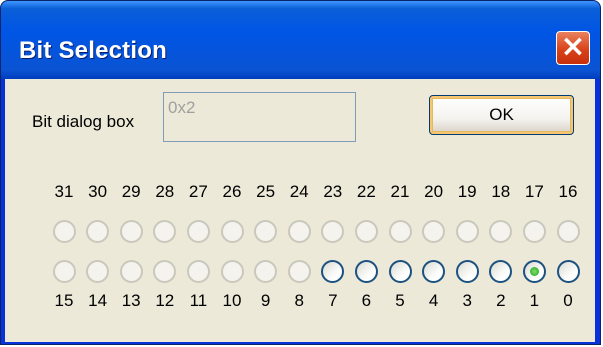 This screenshot has height=347, width=603. What do you see at coordinates (400, 300) in the screenshot?
I see `bit-5-label: 5` at bounding box center [400, 300].